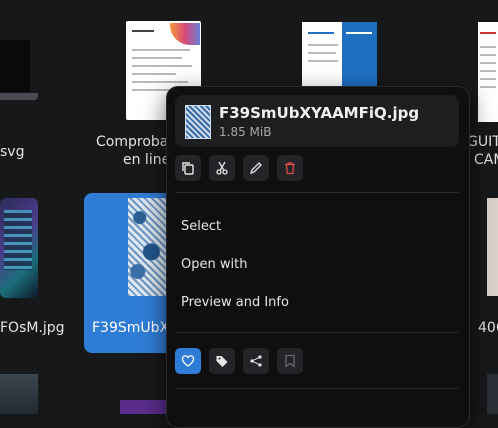  Describe the element at coordinates (15, 66) in the screenshot. I see `file-thumbnail-laptop` at that location.